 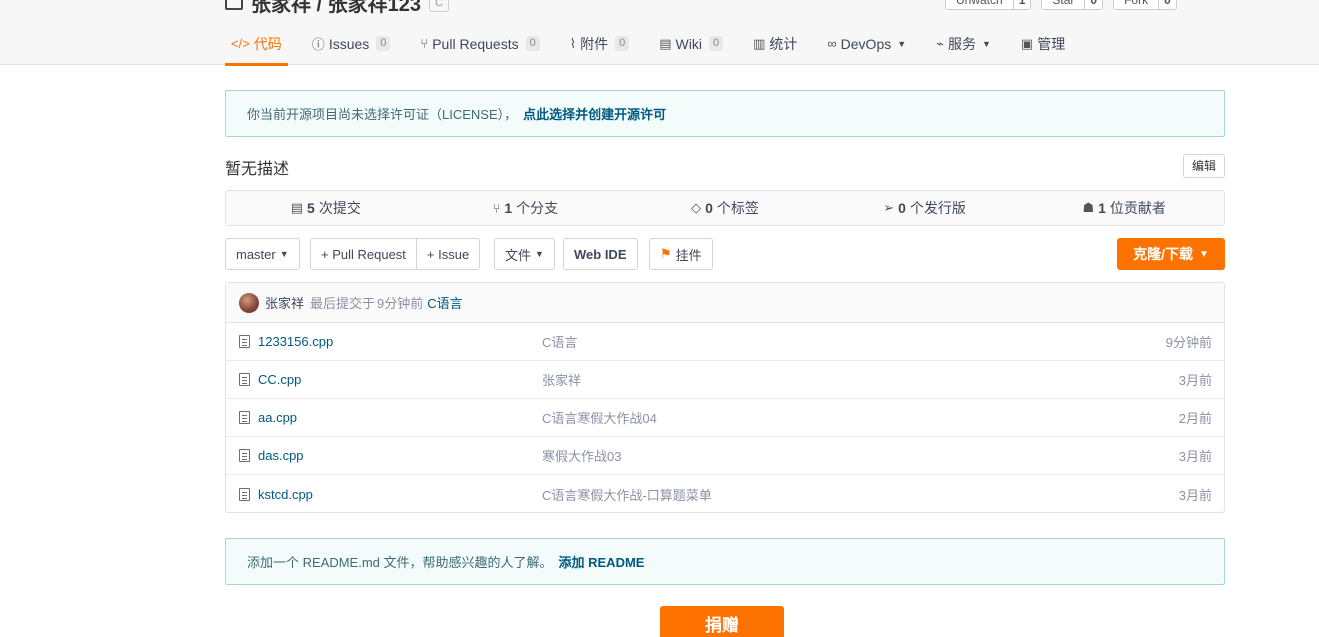 I want to click on branch-icon: ⑂, so click(x=496, y=208).